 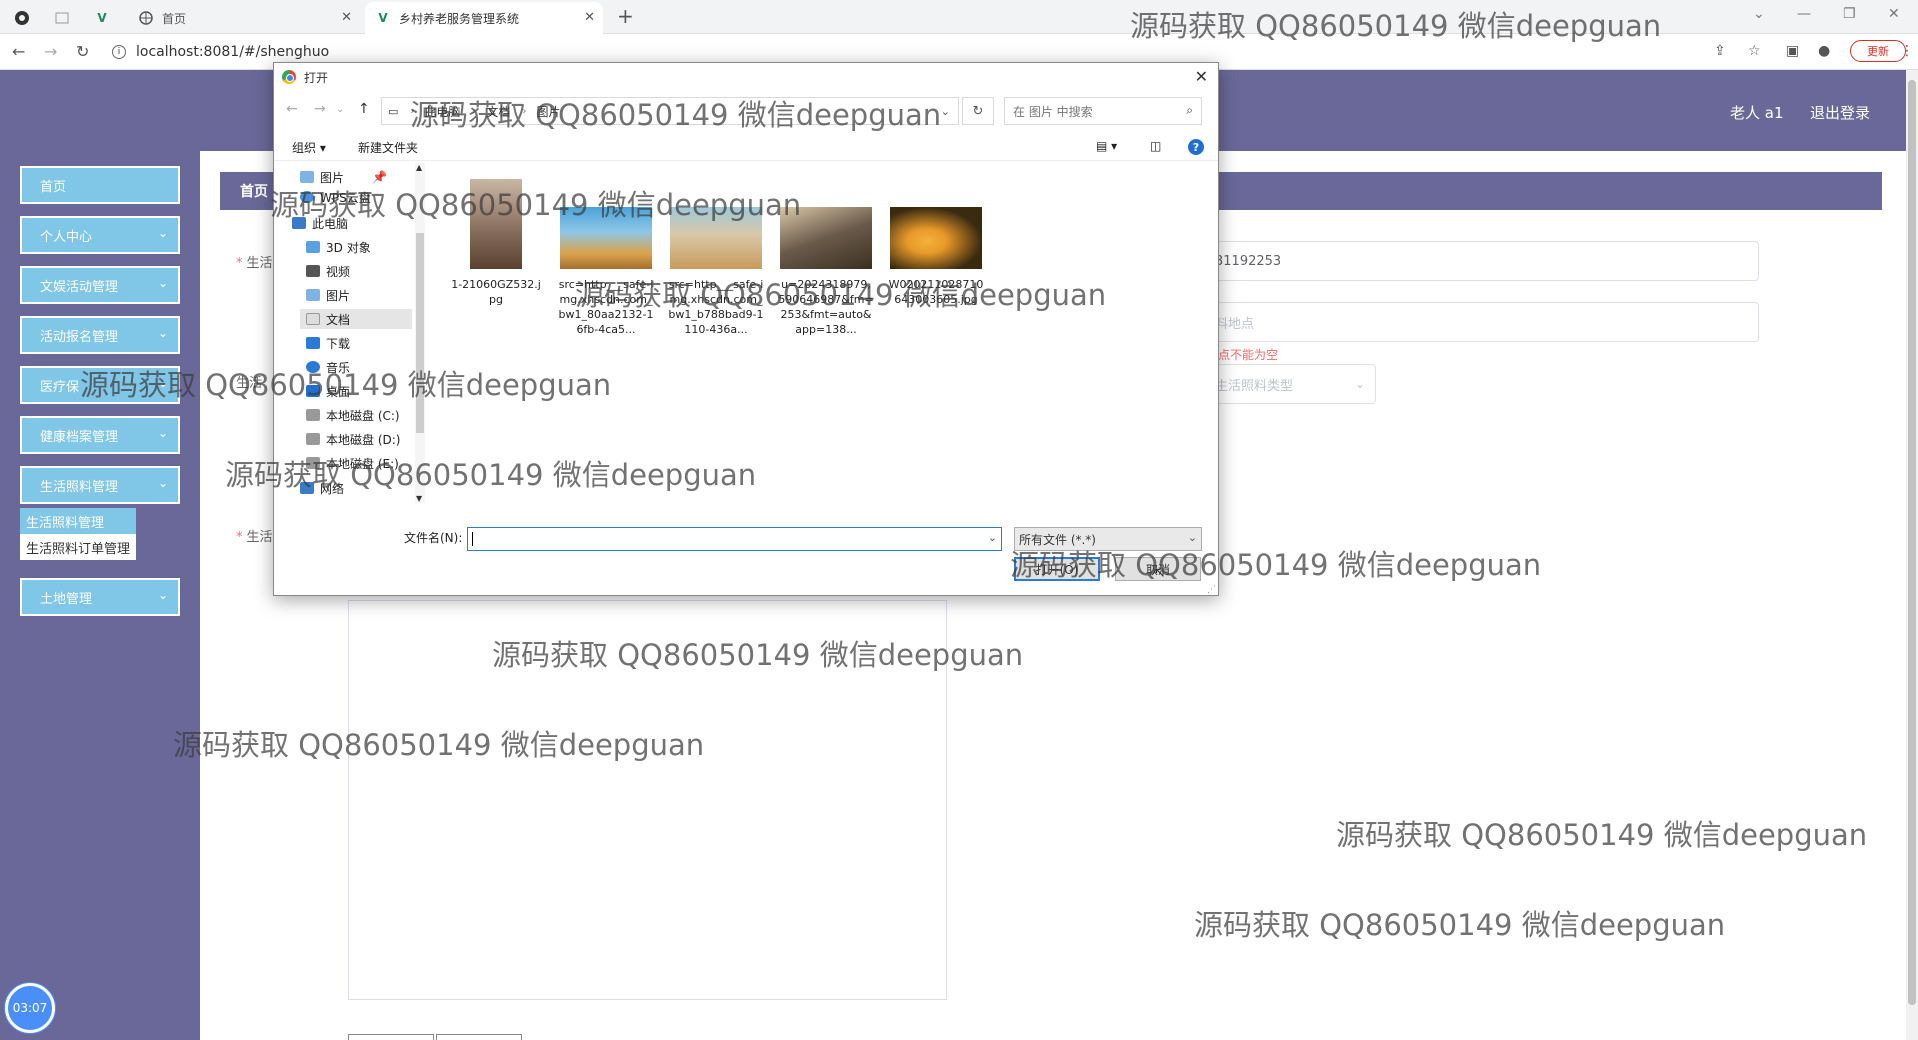 What do you see at coordinates (328, 271) in the screenshot?
I see `tree-item-videos: 视频` at bounding box center [328, 271].